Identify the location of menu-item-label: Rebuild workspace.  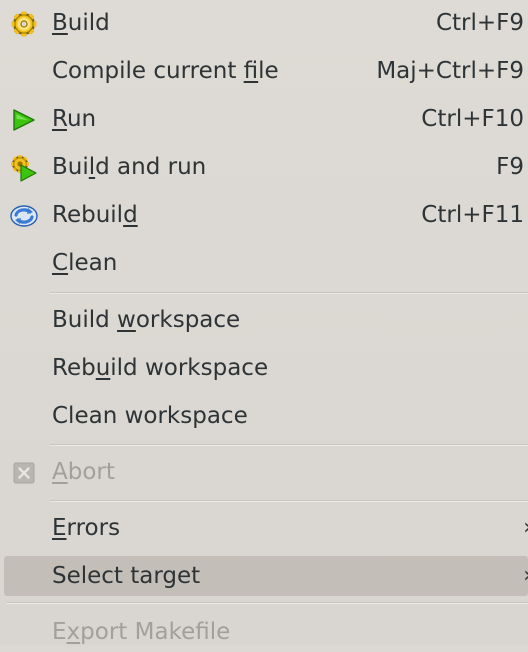
(160, 368).